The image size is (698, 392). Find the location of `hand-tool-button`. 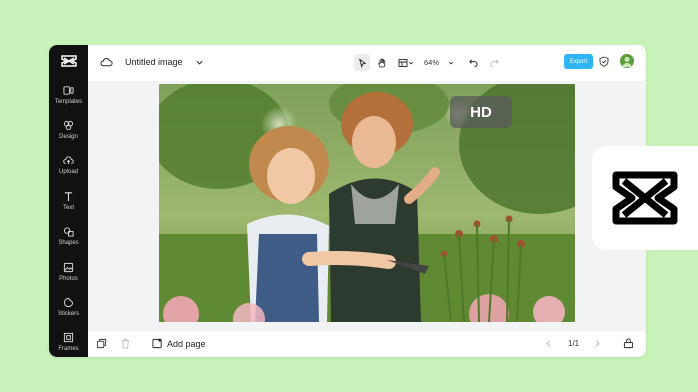

hand-tool-button is located at coordinates (382, 62).